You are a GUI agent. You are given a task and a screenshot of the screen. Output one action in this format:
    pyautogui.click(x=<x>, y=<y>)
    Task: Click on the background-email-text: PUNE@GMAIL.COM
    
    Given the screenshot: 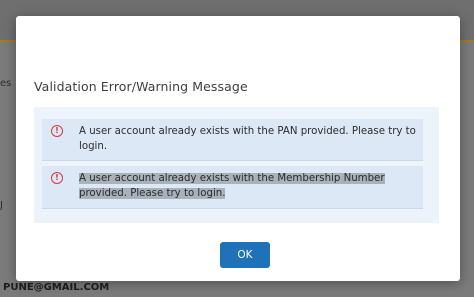 What is the action you would take?
    pyautogui.click(x=56, y=287)
    